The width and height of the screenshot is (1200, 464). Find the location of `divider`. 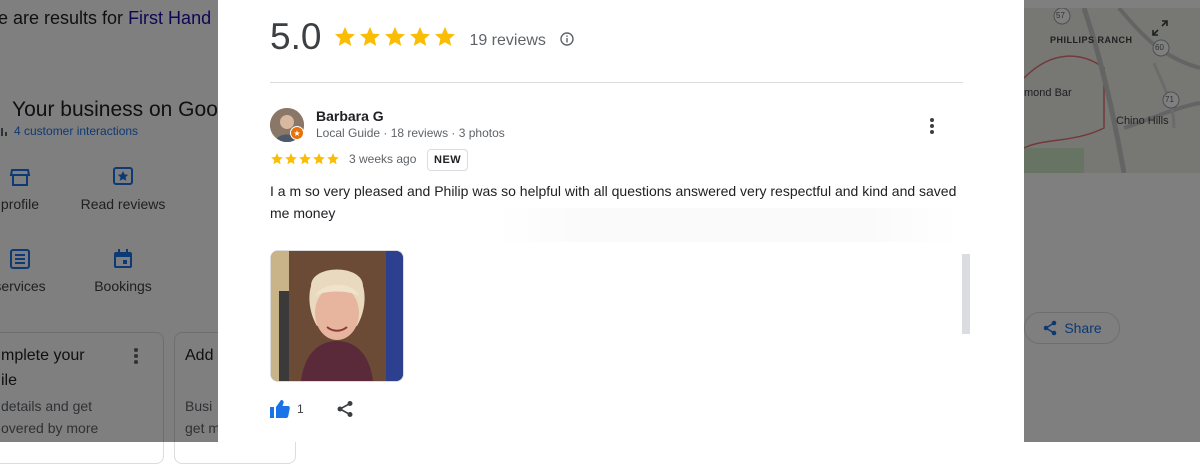

divider is located at coordinates (616, 82).